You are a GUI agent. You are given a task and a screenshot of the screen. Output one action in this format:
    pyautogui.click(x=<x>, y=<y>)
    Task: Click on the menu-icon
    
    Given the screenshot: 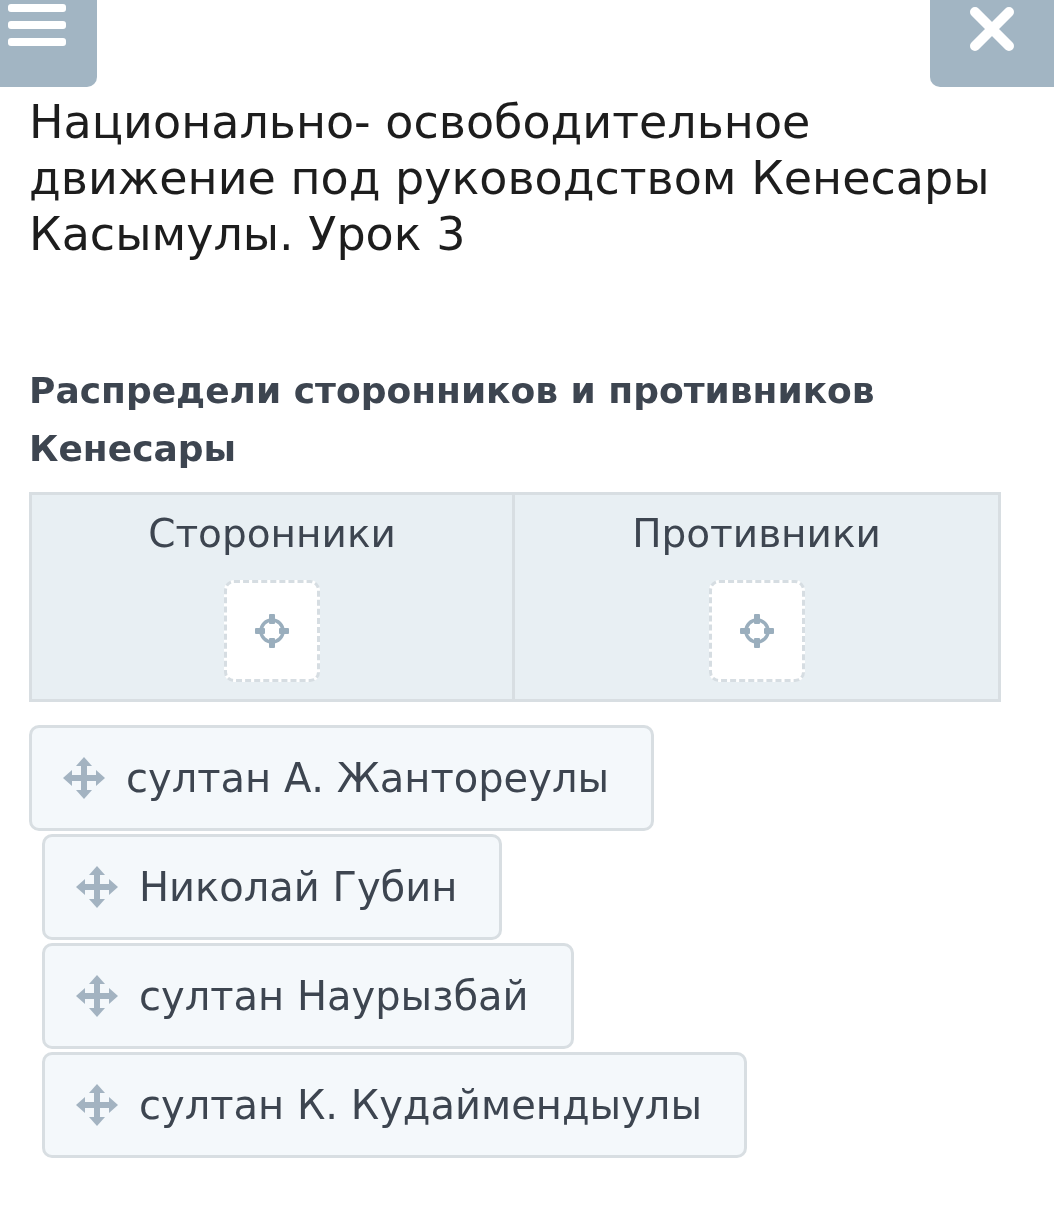 What is the action you would take?
    pyautogui.click(x=37, y=25)
    